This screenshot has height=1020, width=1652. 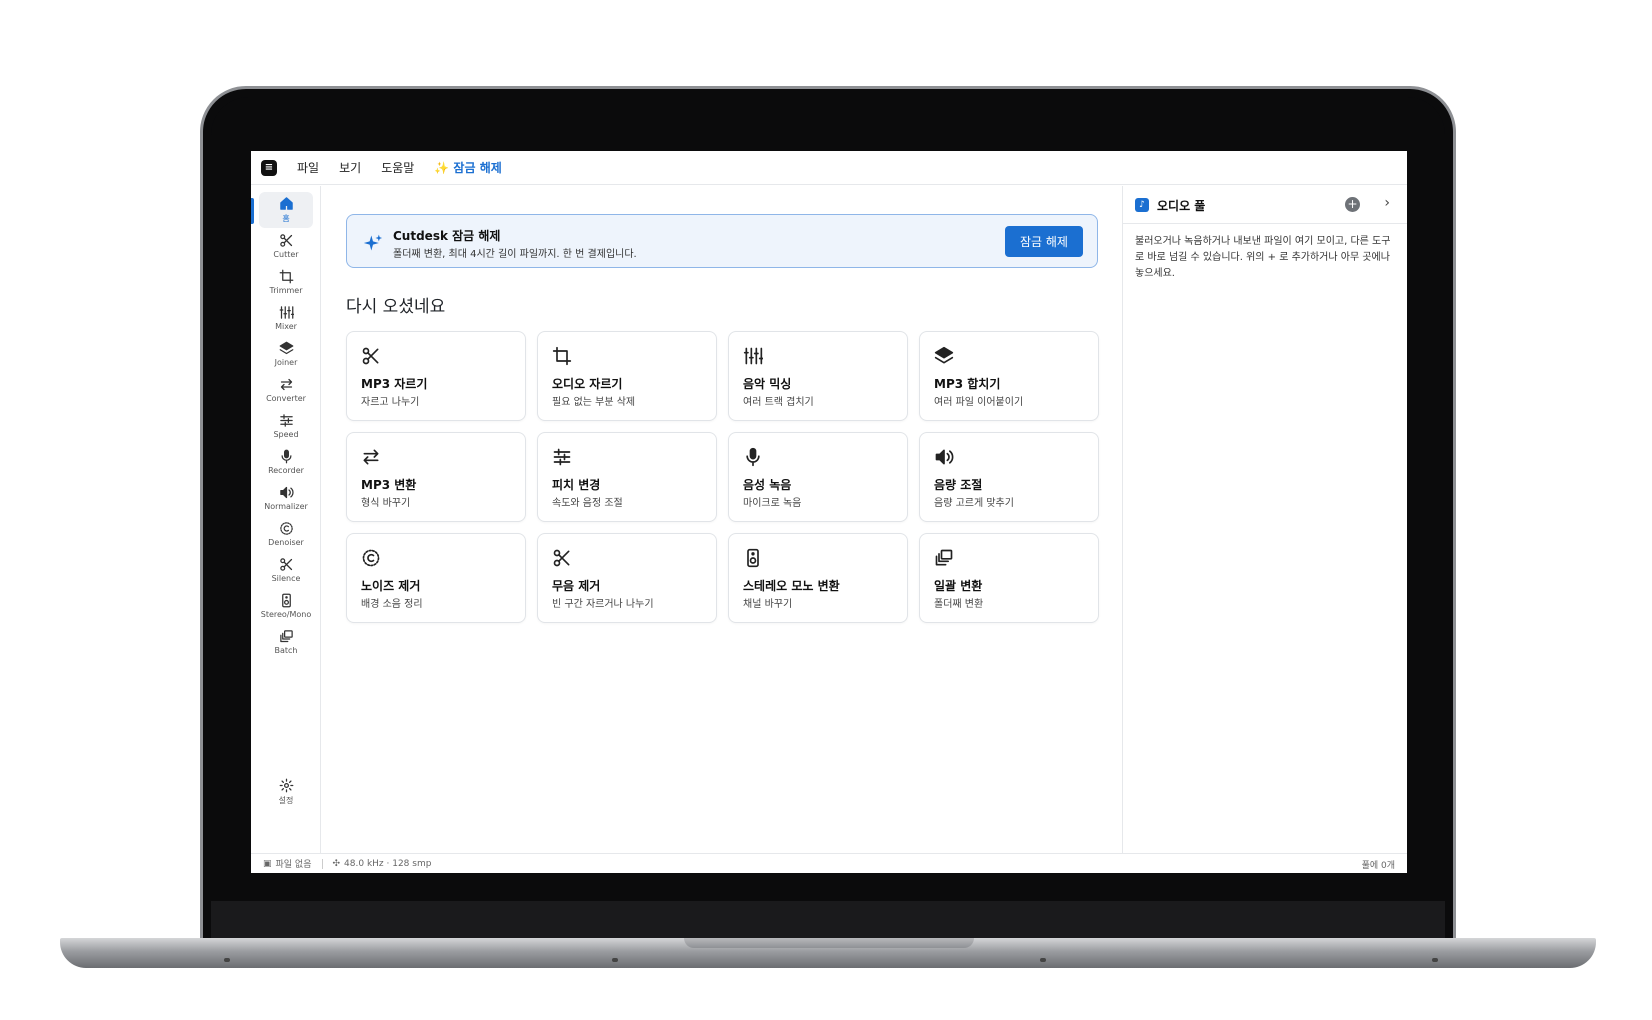 What do you see at coordinates (308, 167) in the screenshot?
I see `menu-file: 파일` at bounding box center [308, 167].